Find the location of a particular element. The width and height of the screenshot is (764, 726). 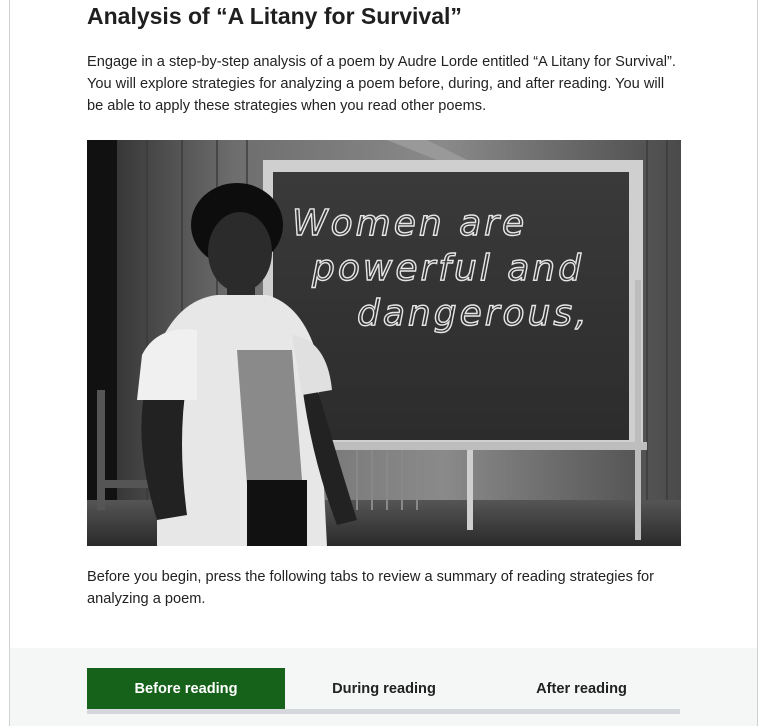

tab-underline is located at coordinates (383, 711).